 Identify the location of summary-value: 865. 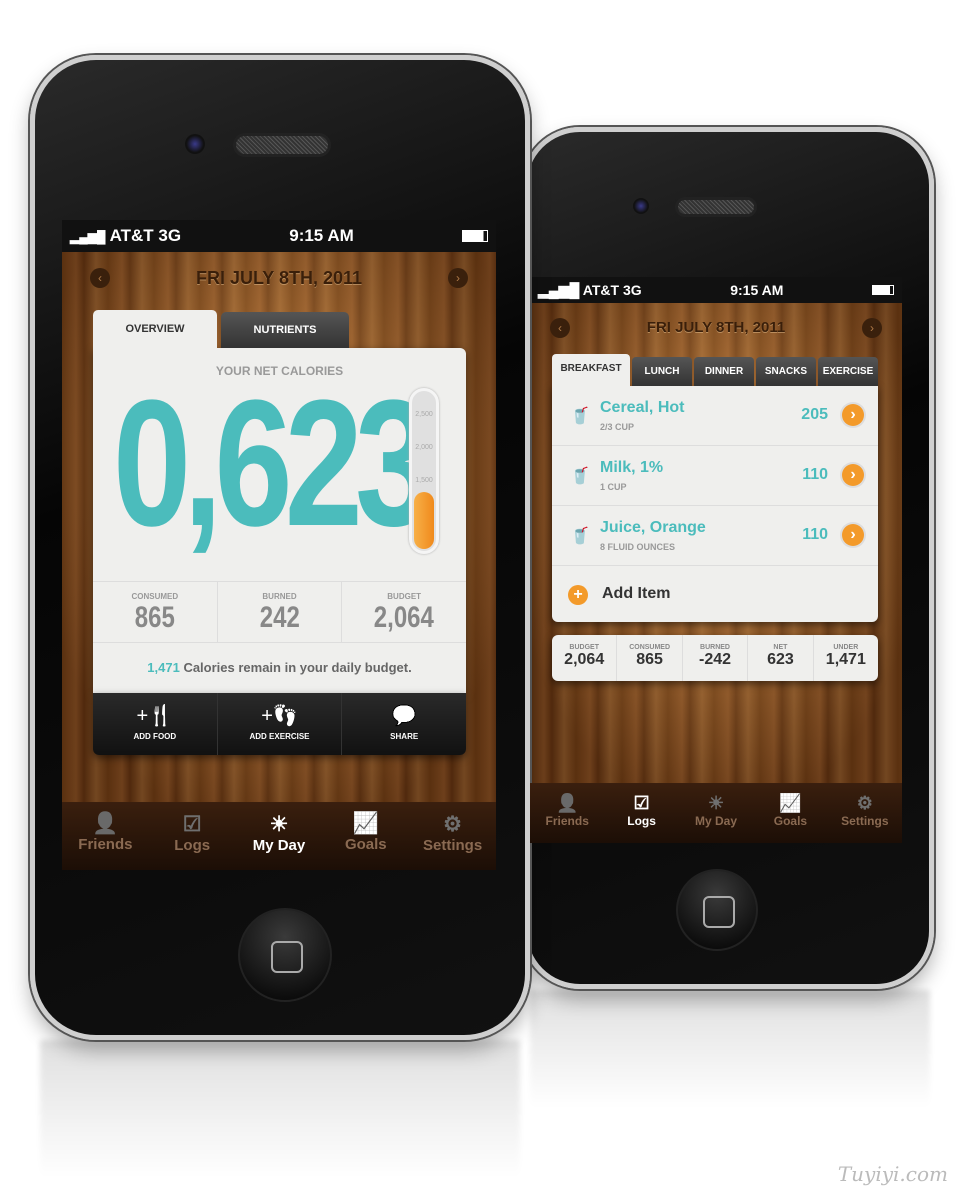
(649, 659).